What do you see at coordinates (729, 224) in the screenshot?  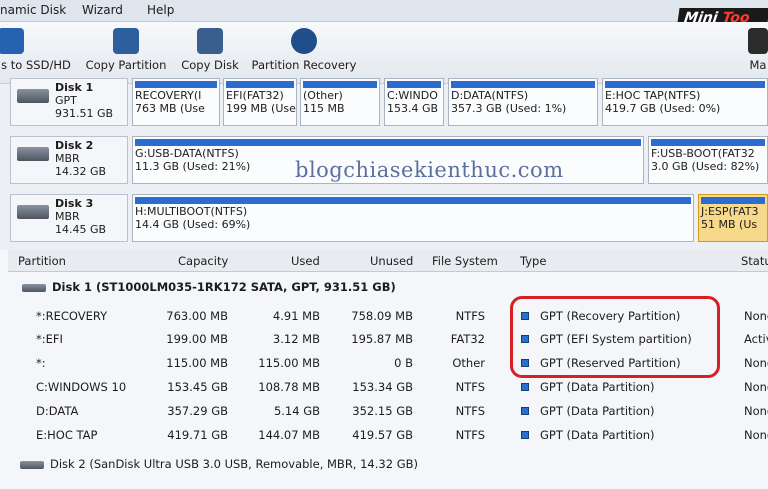 I see `partition-size: 51 MB (Us` at bounding box center [729, 224].